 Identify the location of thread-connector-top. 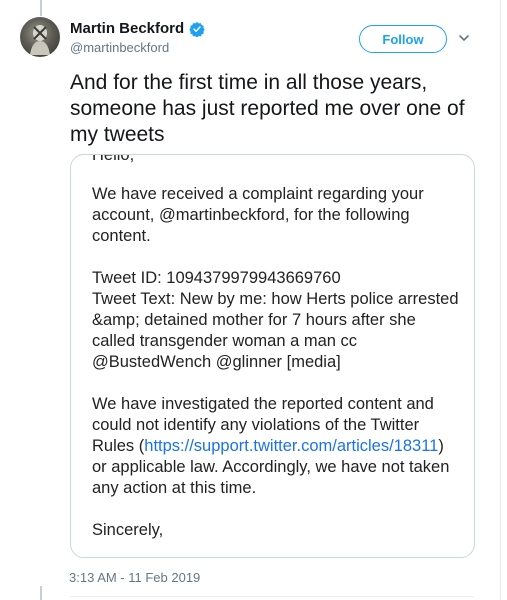
(41, 8).